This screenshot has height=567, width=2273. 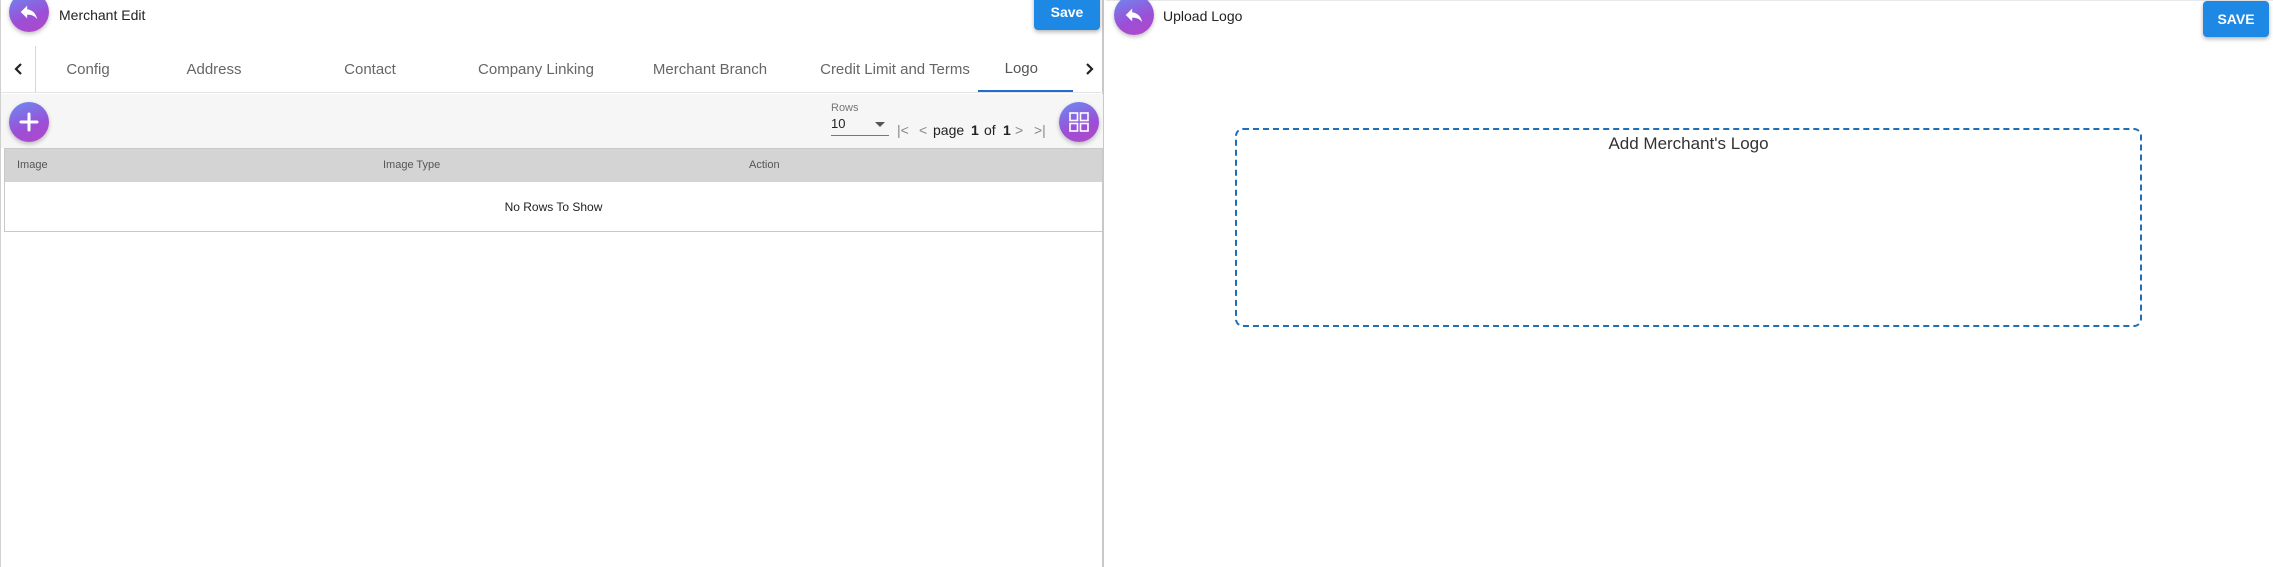 I want to click on empty-table-message: No Rows To Show, so click(x=553, y=207).